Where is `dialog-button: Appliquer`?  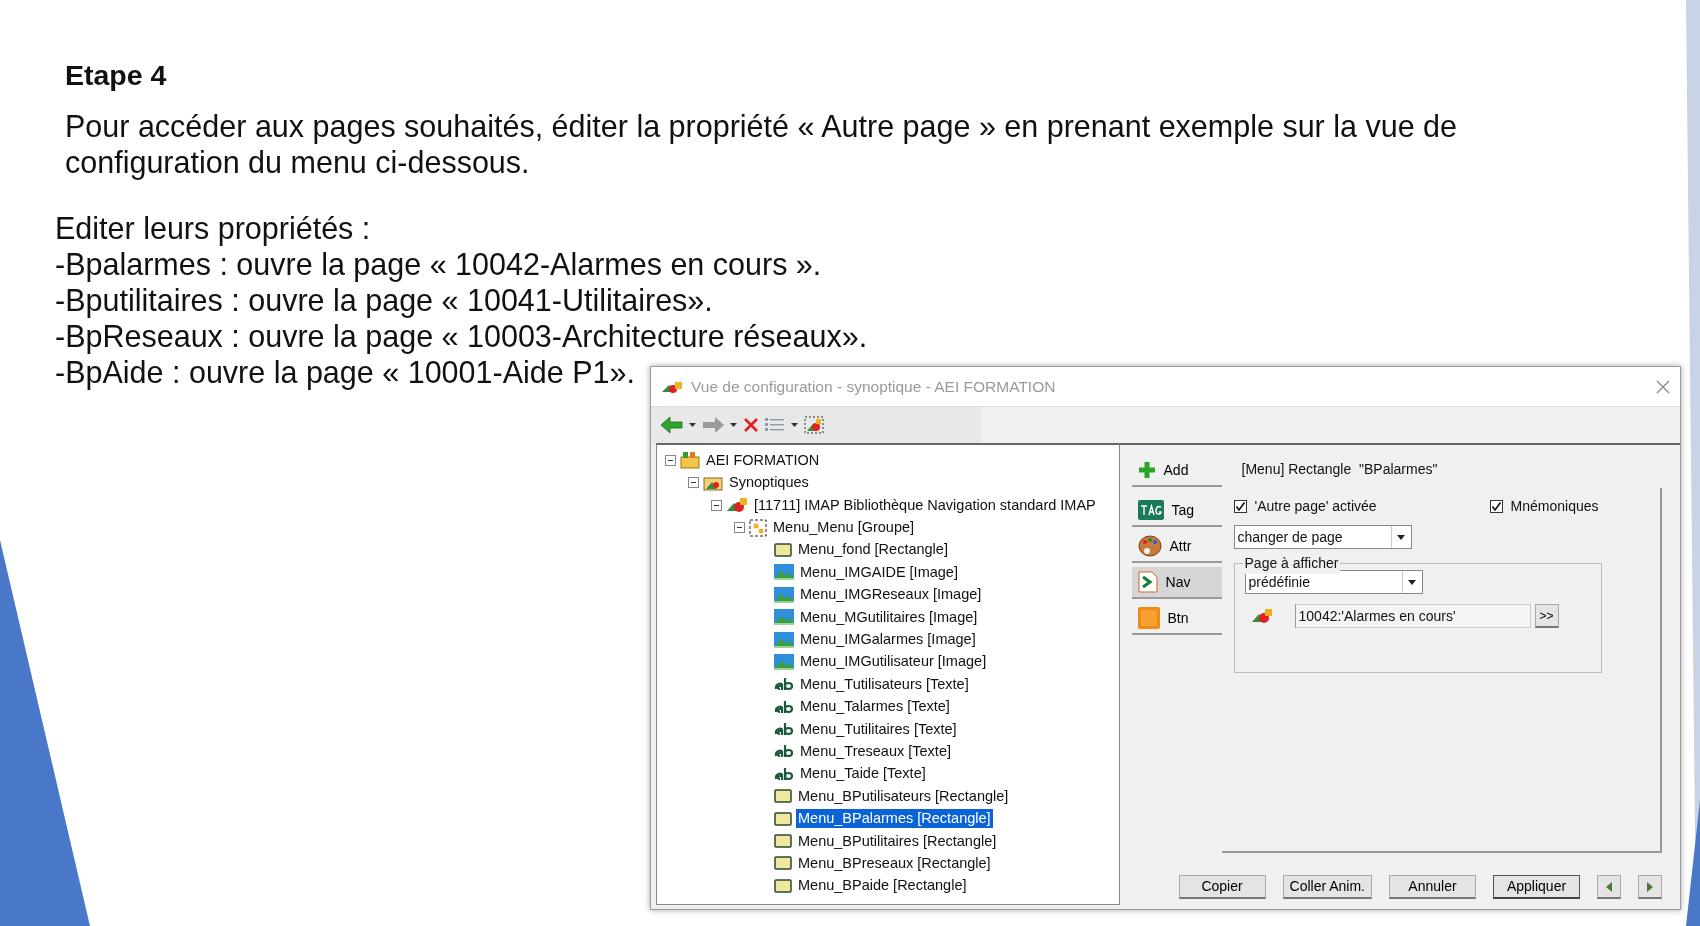
dialog-button: Appliquer is located at coordinates (1536, 887).